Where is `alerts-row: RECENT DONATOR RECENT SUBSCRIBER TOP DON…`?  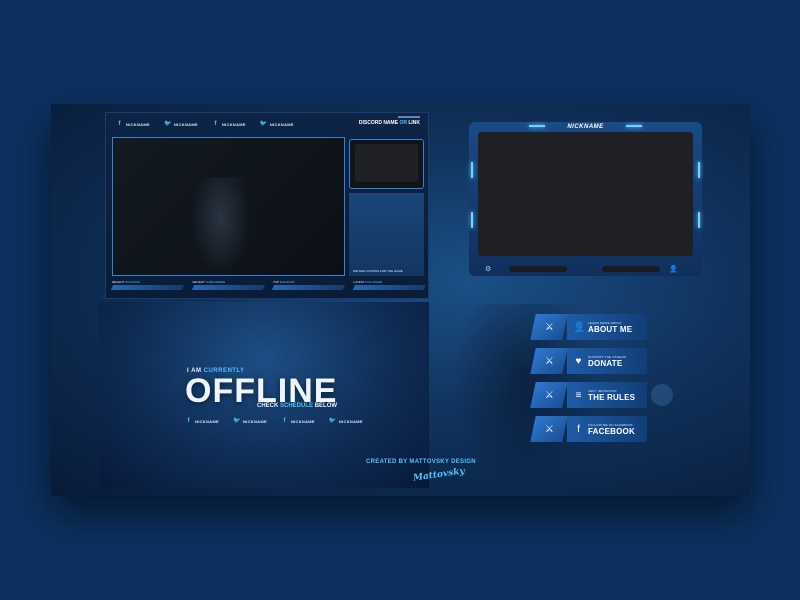
alerts-row: RECENT DONATOR RECENT SUBSCRIBER TOP DON… is located at coordinates (268, 285).